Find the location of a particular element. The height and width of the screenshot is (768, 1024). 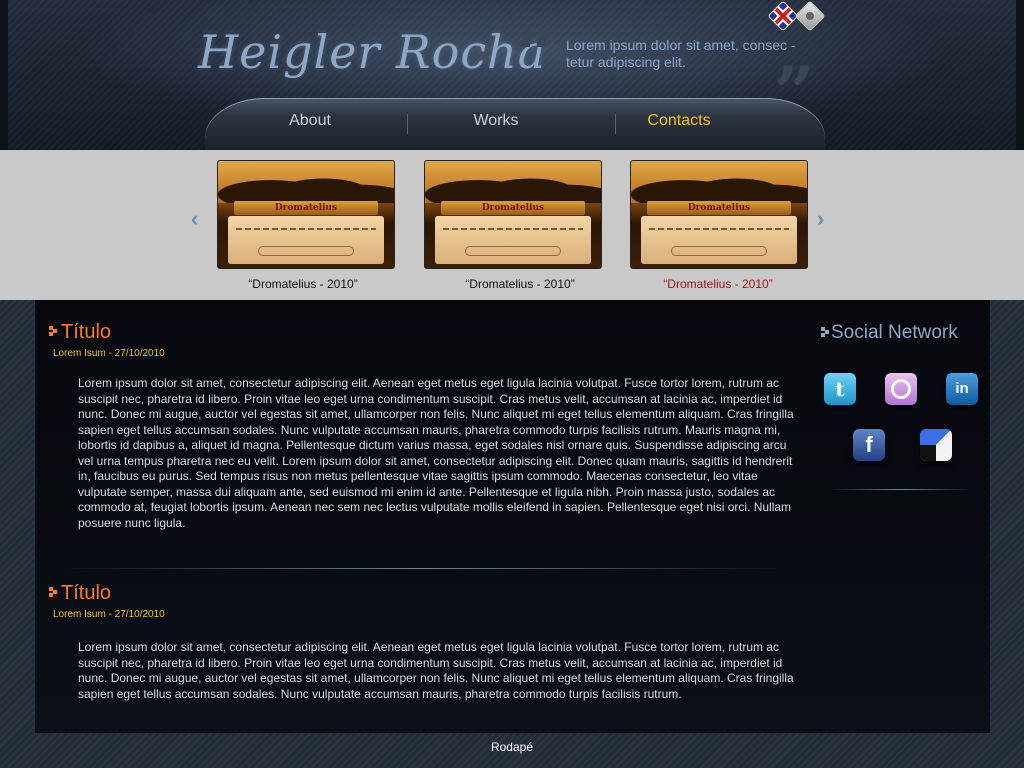

site-footer: Rodapé is located at coordinates (512, 747).